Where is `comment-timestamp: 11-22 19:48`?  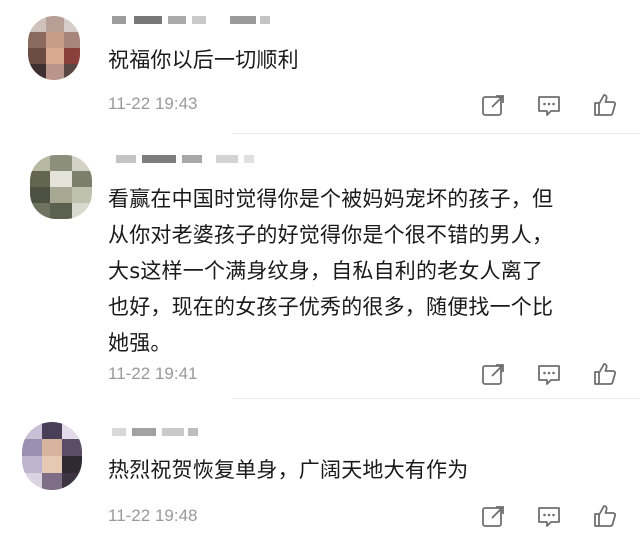 comment-timestamp: 11-22 19:48 is located at coordinates (153, 515).